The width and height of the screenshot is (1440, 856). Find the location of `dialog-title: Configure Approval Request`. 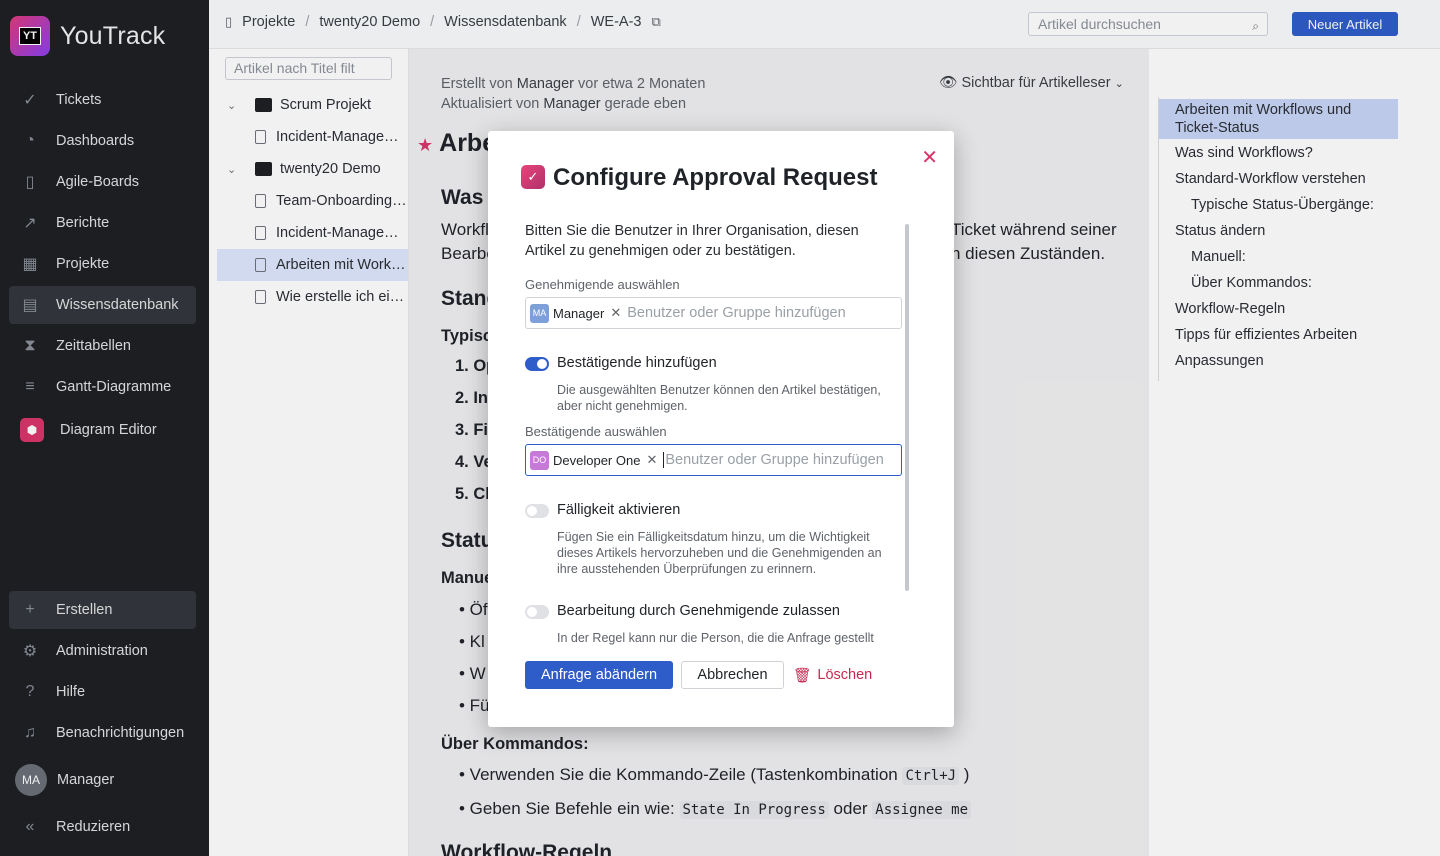

dialog-title: Configure Approval Request is located at coordinates (715, 177).